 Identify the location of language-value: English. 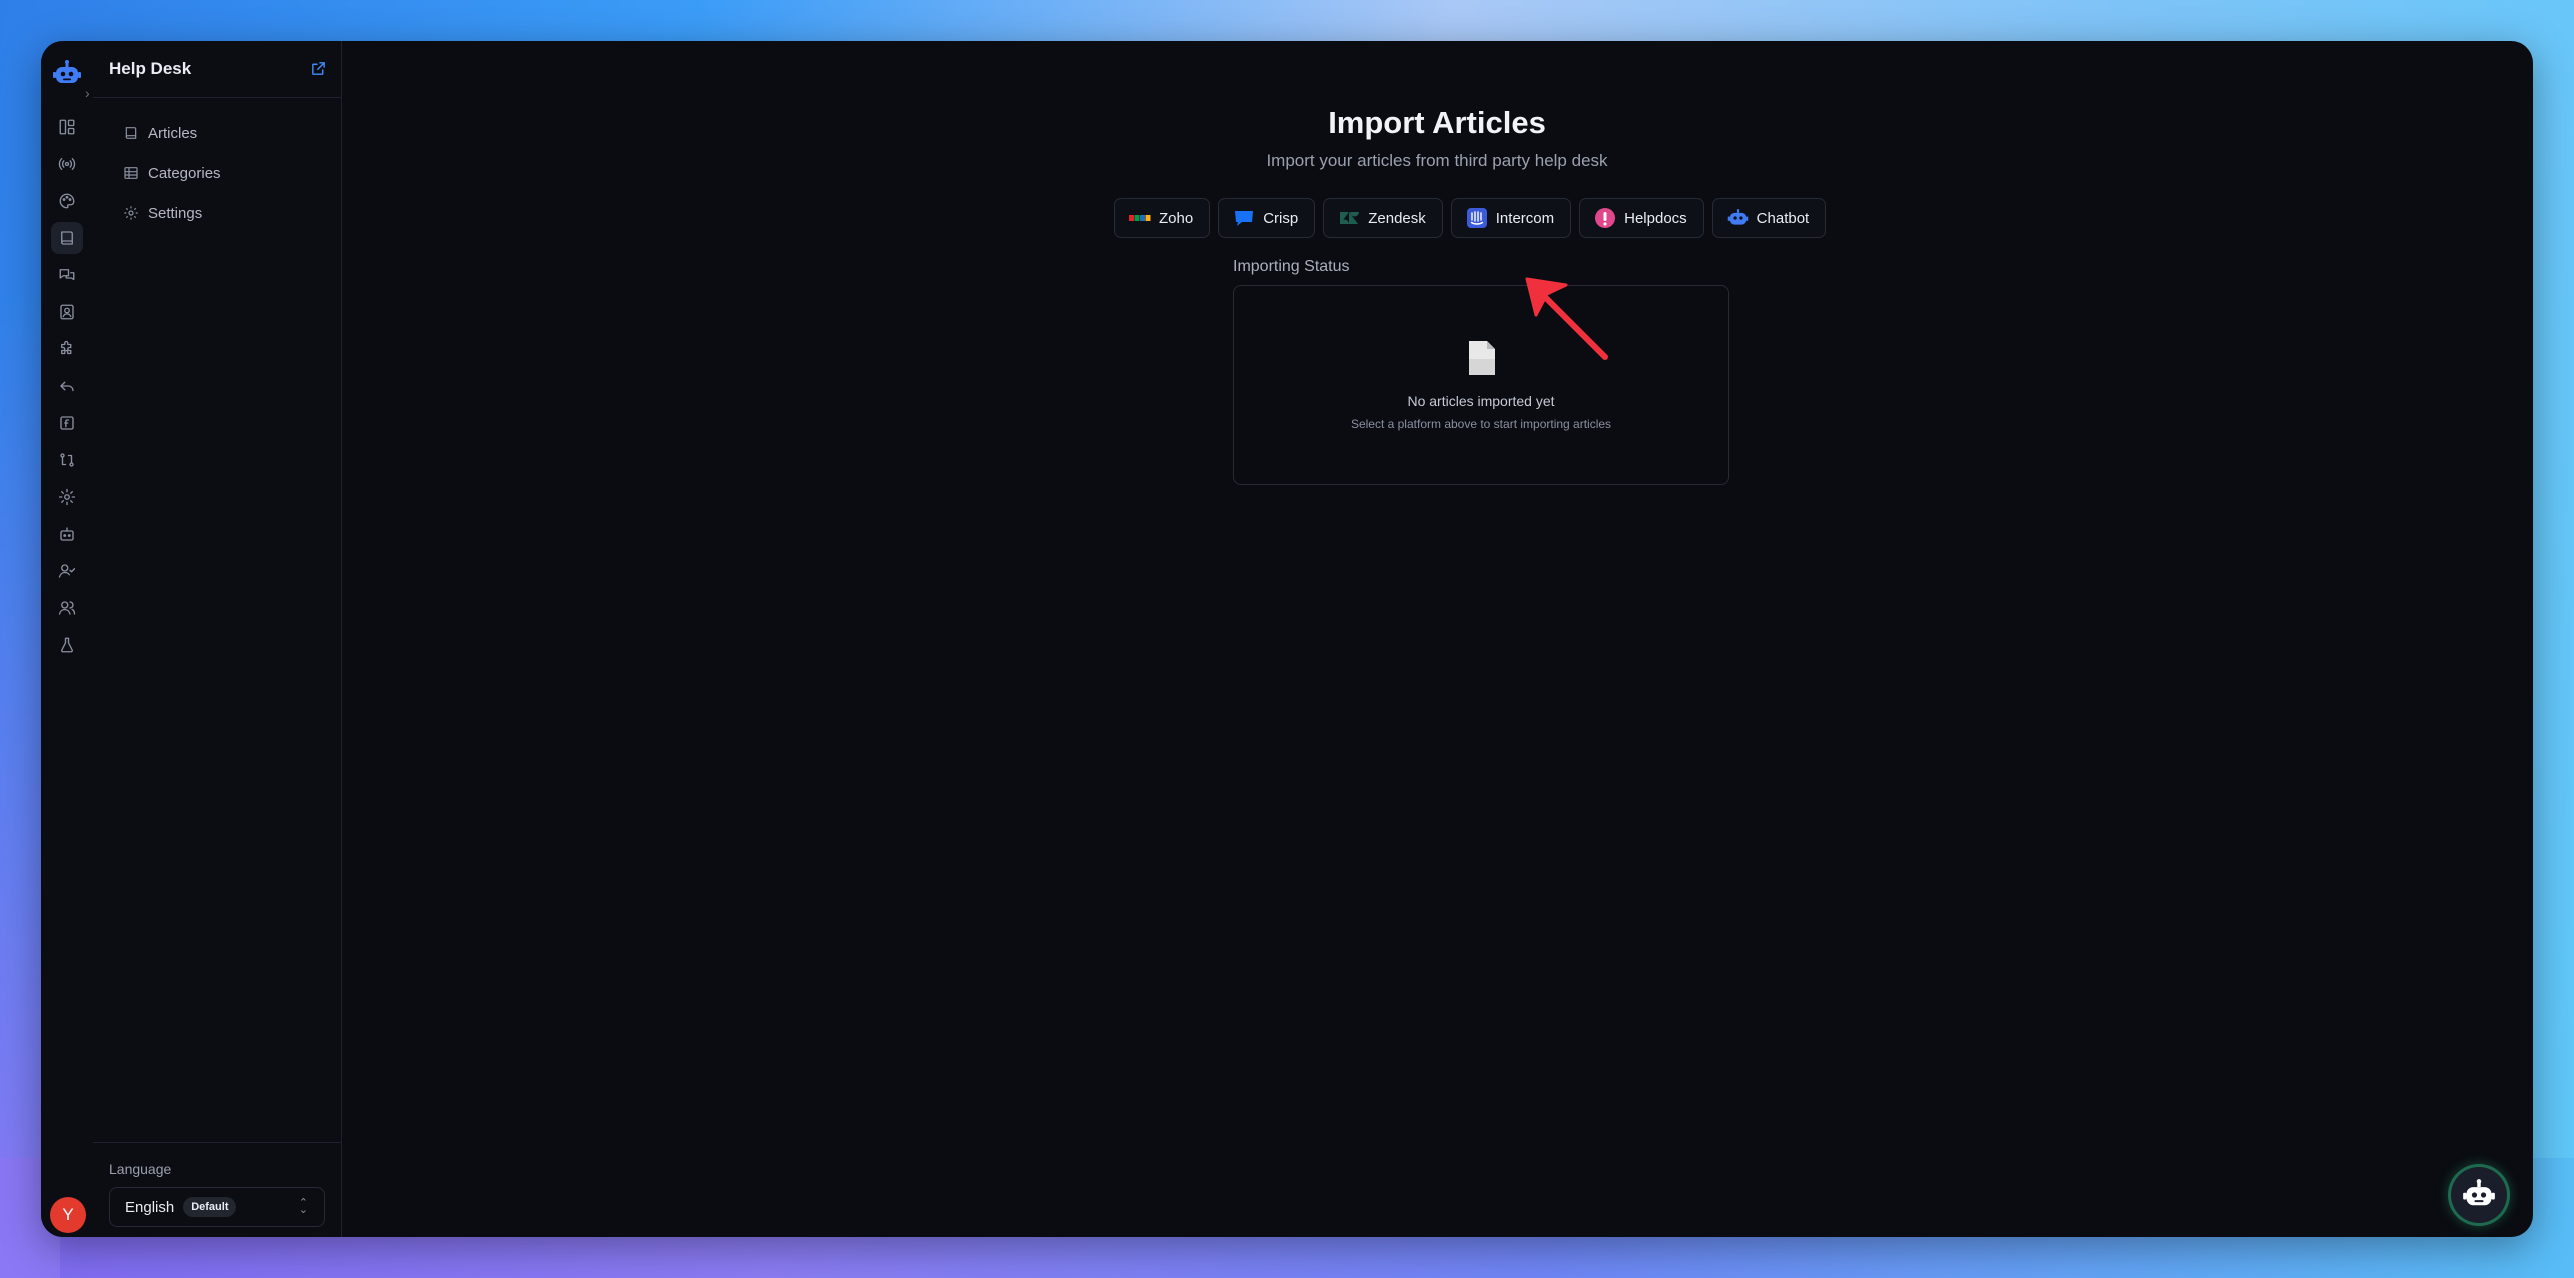
(150, 1207).